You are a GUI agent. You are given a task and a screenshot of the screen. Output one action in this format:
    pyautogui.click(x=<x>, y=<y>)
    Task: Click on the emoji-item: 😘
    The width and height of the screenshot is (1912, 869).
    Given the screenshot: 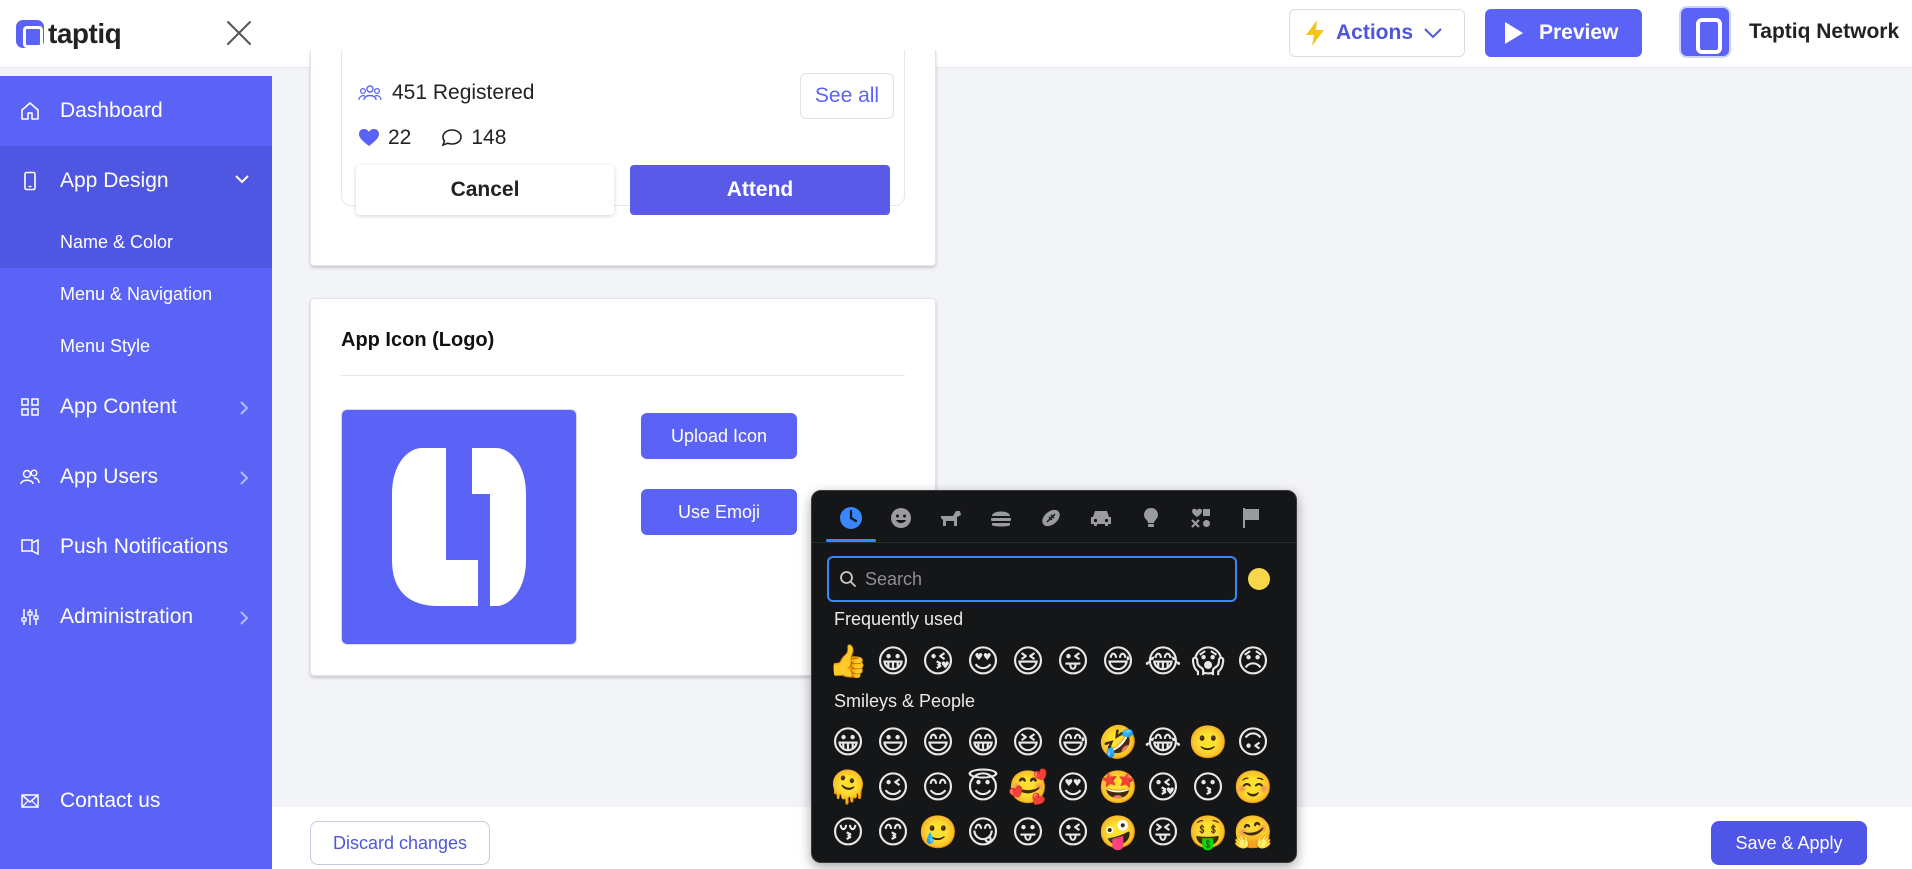 What is the action you would take?
    pyautogui.click(x=1163, y=787)
    